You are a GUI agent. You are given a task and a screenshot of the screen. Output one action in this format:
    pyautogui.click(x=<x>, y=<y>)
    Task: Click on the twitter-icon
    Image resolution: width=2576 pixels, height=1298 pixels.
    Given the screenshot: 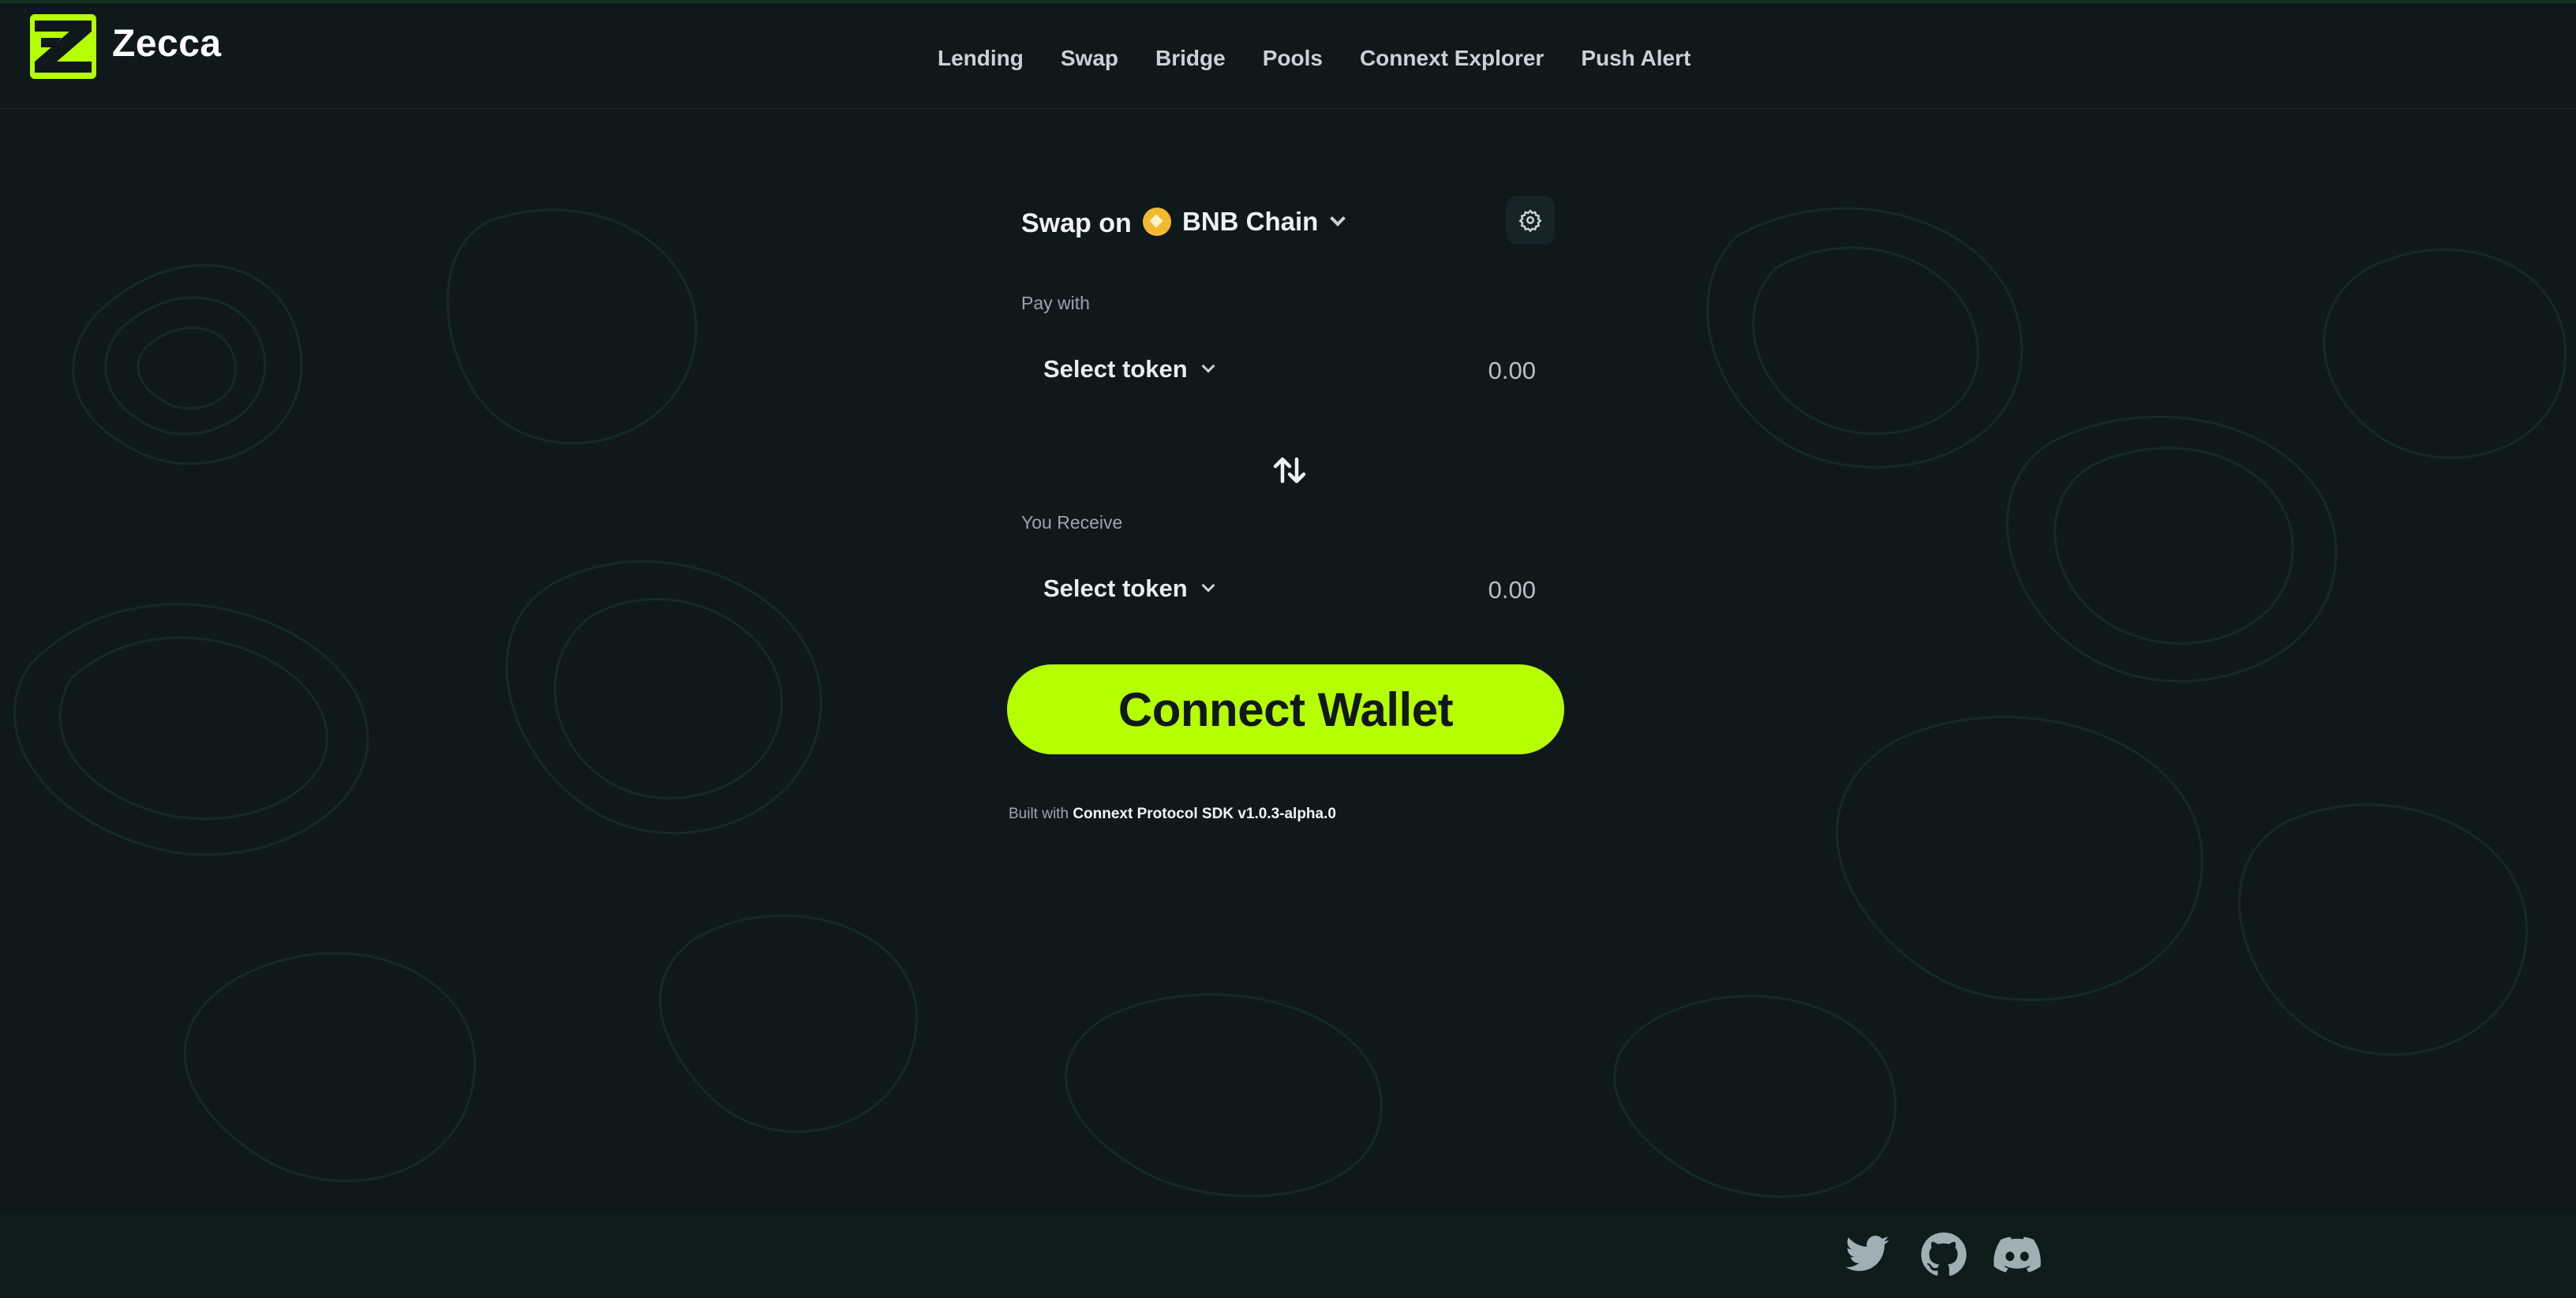 What is the action you would take?
    pyautogui.click(x=1867, y=1254)
    